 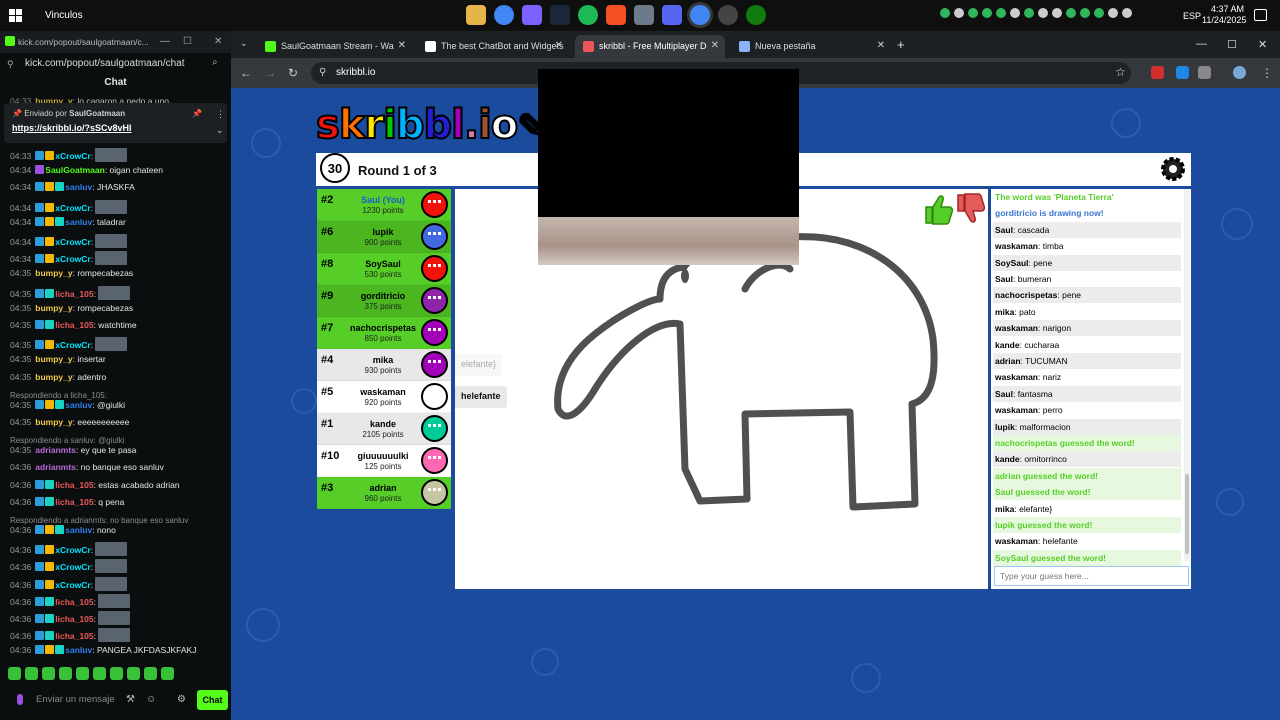 What do you see at coordinates (293, 73) in the screenshot?
I see `reload-icon: ↻` at bounding box center [293, 73].